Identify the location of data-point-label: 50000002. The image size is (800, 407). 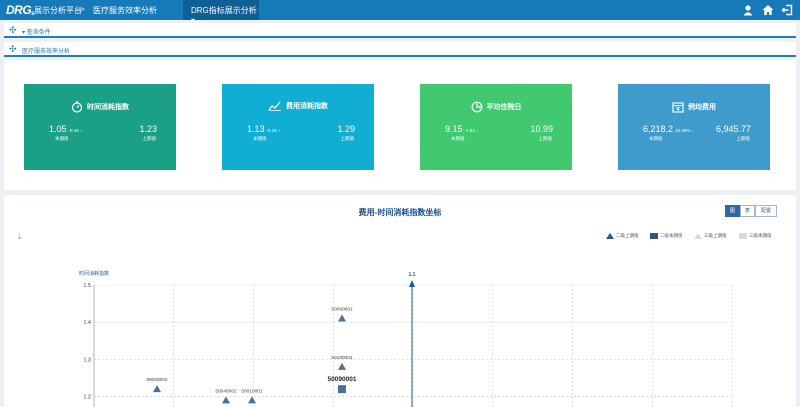
(157, 380).